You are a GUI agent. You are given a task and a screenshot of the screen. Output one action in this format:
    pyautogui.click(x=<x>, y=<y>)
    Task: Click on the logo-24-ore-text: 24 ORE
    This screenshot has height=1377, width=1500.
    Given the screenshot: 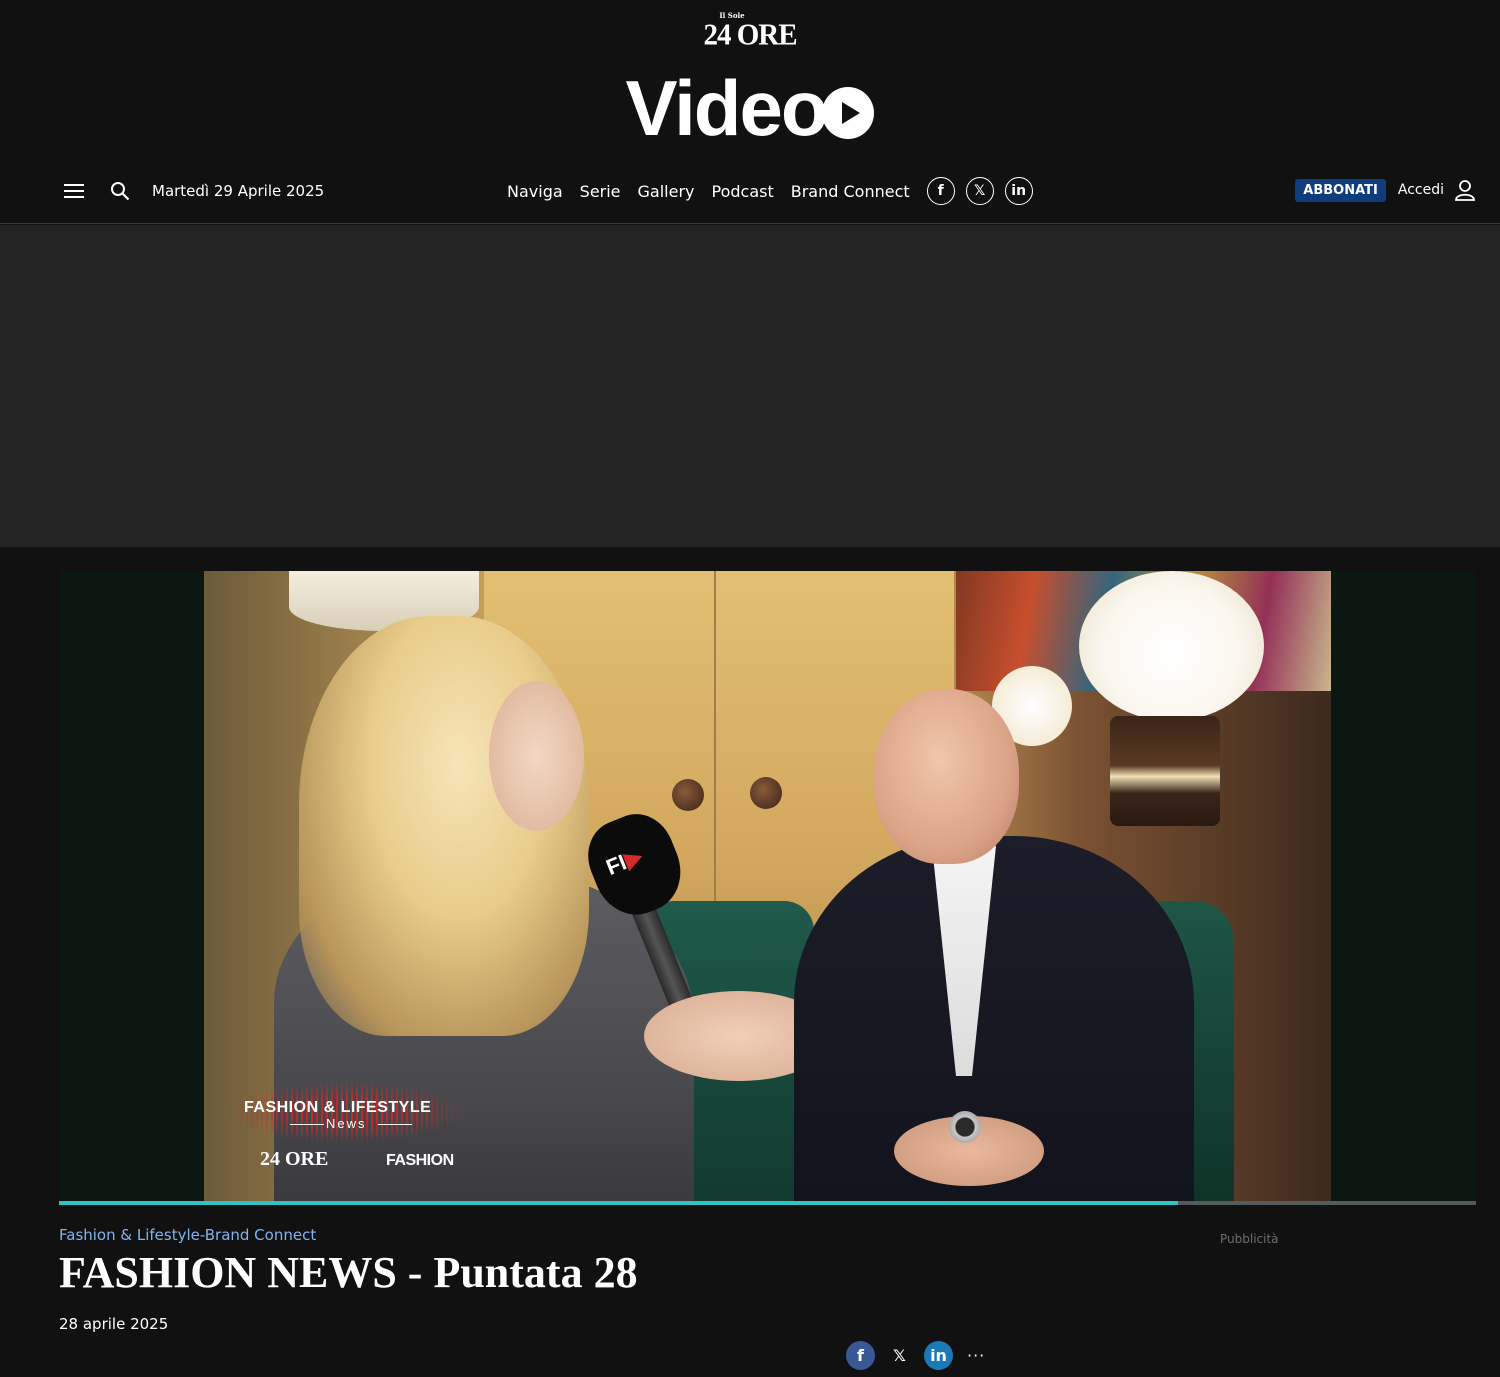 What is the action you would take?
    pyautogui.click(x=750, y=35)
    